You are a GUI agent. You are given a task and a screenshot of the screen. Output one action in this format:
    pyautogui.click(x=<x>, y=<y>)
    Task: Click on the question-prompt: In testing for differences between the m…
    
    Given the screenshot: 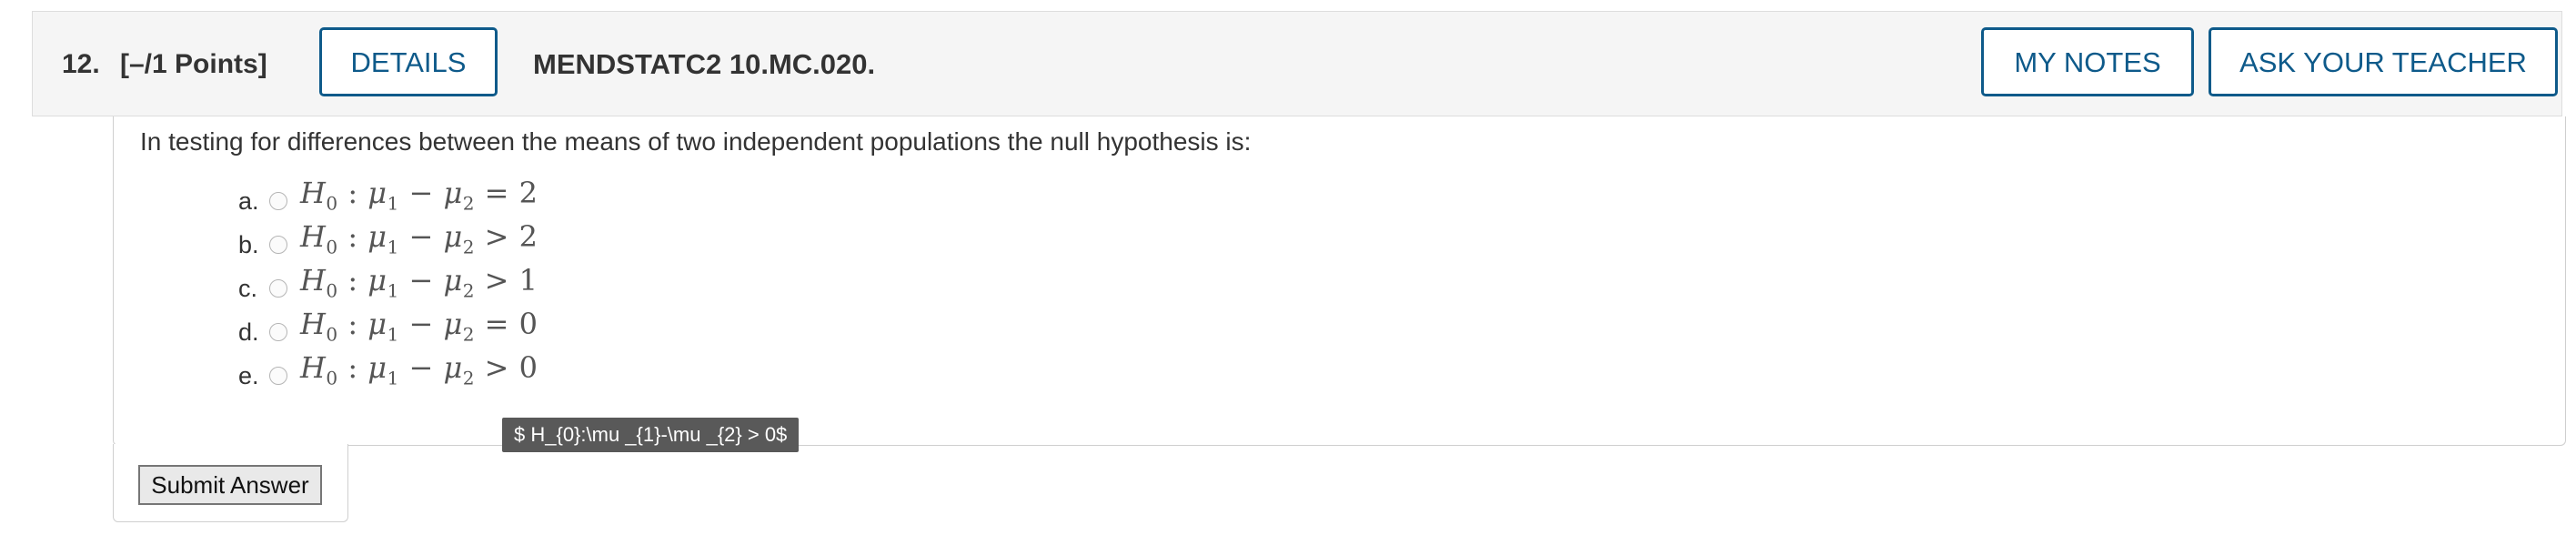 What is the action you would take?
    pyautogui.click(x=696, y=141)
    